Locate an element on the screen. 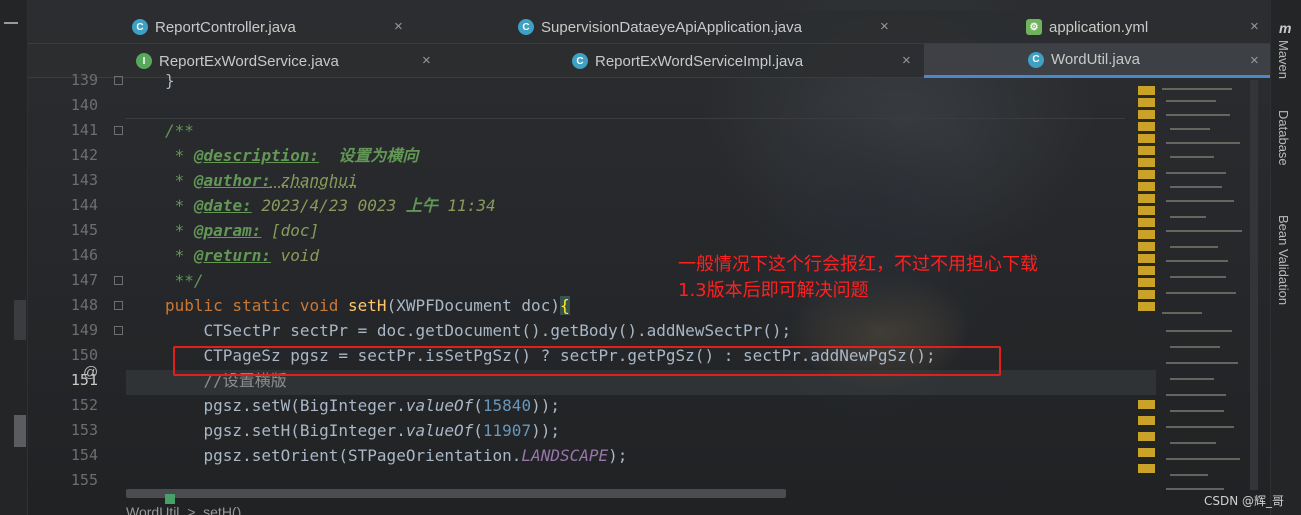 This screenshot has width=1301, height=515. line-number: 142 is located at coordinates (84, 155).